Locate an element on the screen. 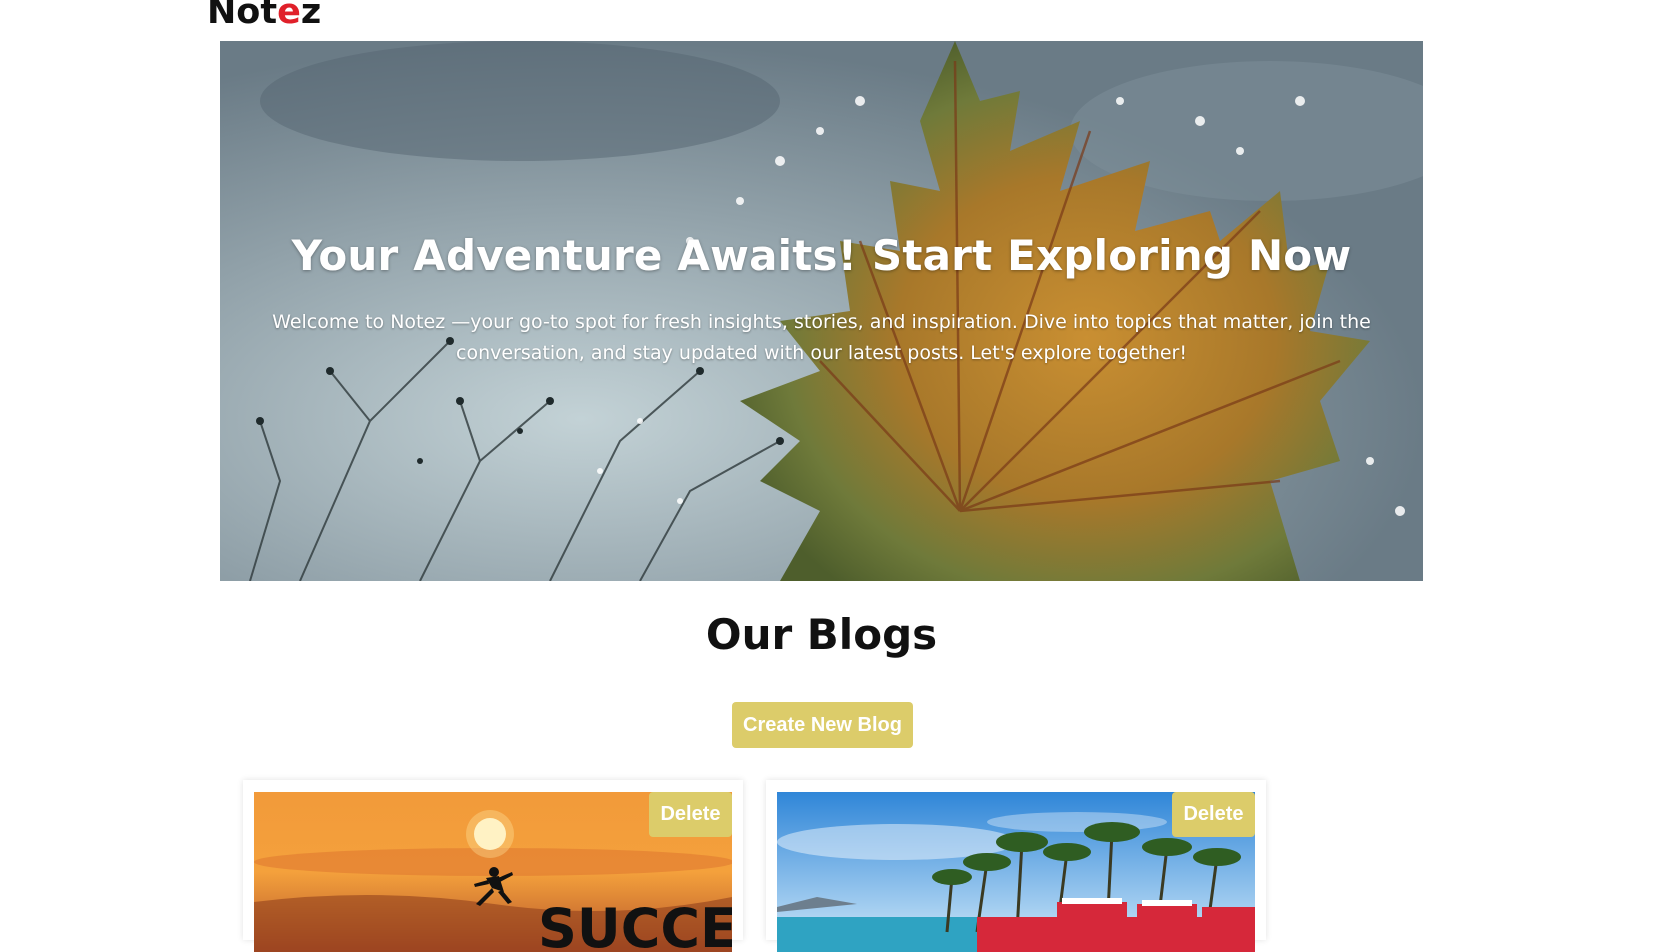  create-new-blog-button: Create New Blog is located at coordinates (822, 725).